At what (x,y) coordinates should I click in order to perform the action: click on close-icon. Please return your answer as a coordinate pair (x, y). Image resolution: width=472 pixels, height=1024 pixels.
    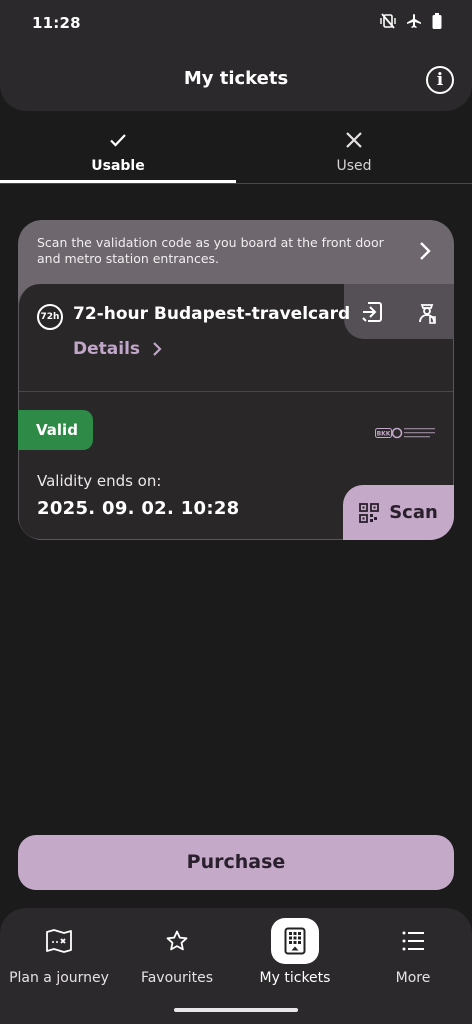
    Looking at the image, I should click on (354, 141).